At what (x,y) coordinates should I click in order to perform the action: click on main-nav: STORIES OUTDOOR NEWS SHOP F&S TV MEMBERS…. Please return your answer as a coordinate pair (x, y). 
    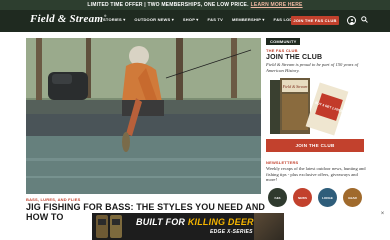
    Looking at the image, I should click on (204, 19).